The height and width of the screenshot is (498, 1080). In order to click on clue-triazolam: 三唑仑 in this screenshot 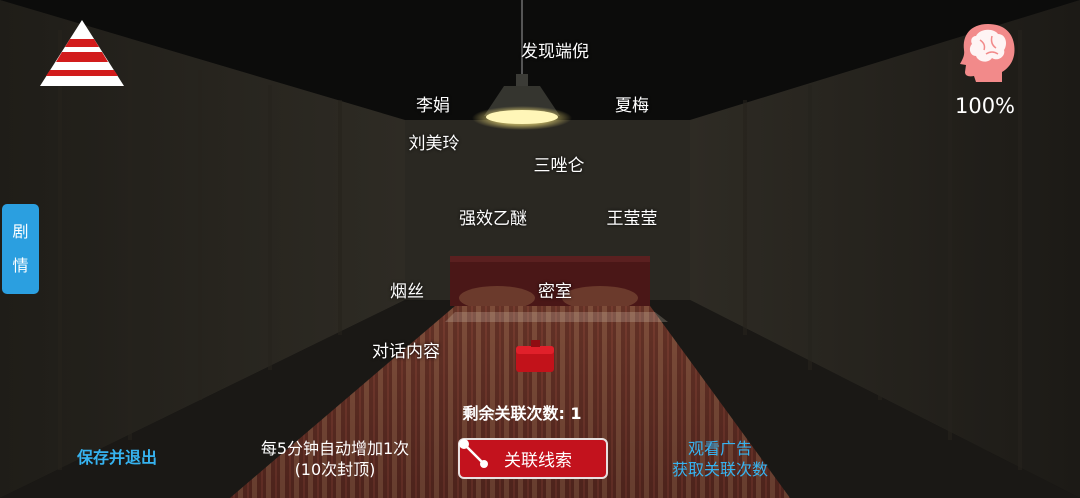, I will do `click(559, 163)`.